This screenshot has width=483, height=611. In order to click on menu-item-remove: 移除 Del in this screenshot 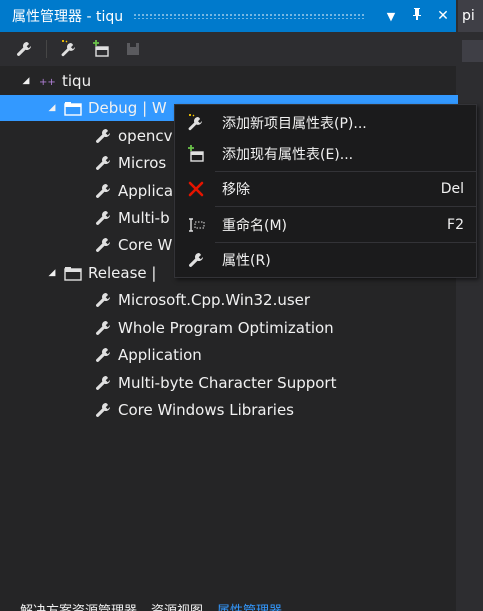, I will do `click(325, 189)`.